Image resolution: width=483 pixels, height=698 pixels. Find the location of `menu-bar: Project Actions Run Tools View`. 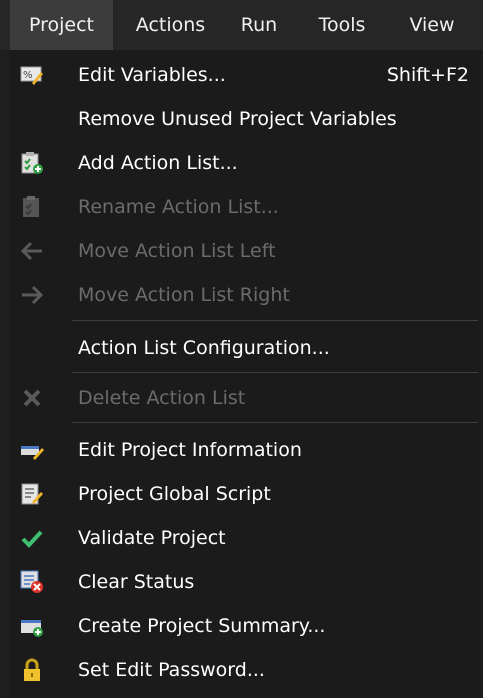

menu-bar: Project Actions Run Tools View is located at coordinates (241, 25).